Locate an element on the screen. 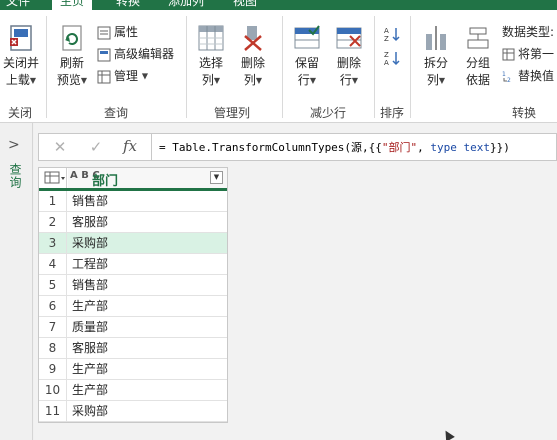  remove-columns-icon is located at coordinates (253, 38).